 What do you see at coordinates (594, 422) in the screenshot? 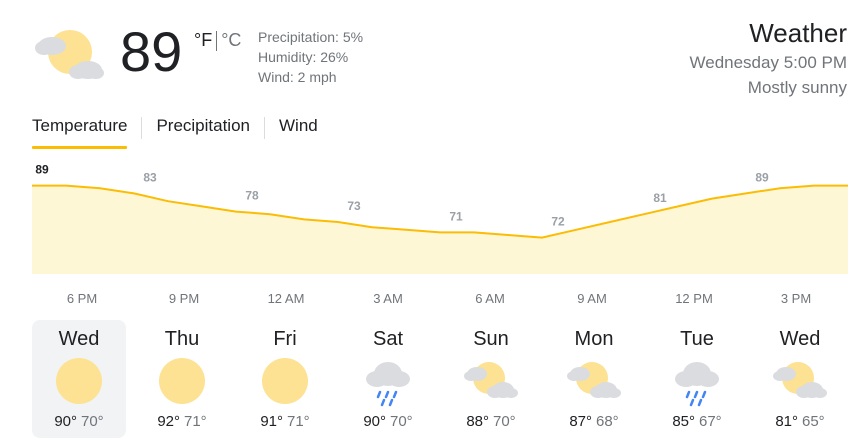
I see `day-temps: 87° 68°` at bounding box center [594, 422].